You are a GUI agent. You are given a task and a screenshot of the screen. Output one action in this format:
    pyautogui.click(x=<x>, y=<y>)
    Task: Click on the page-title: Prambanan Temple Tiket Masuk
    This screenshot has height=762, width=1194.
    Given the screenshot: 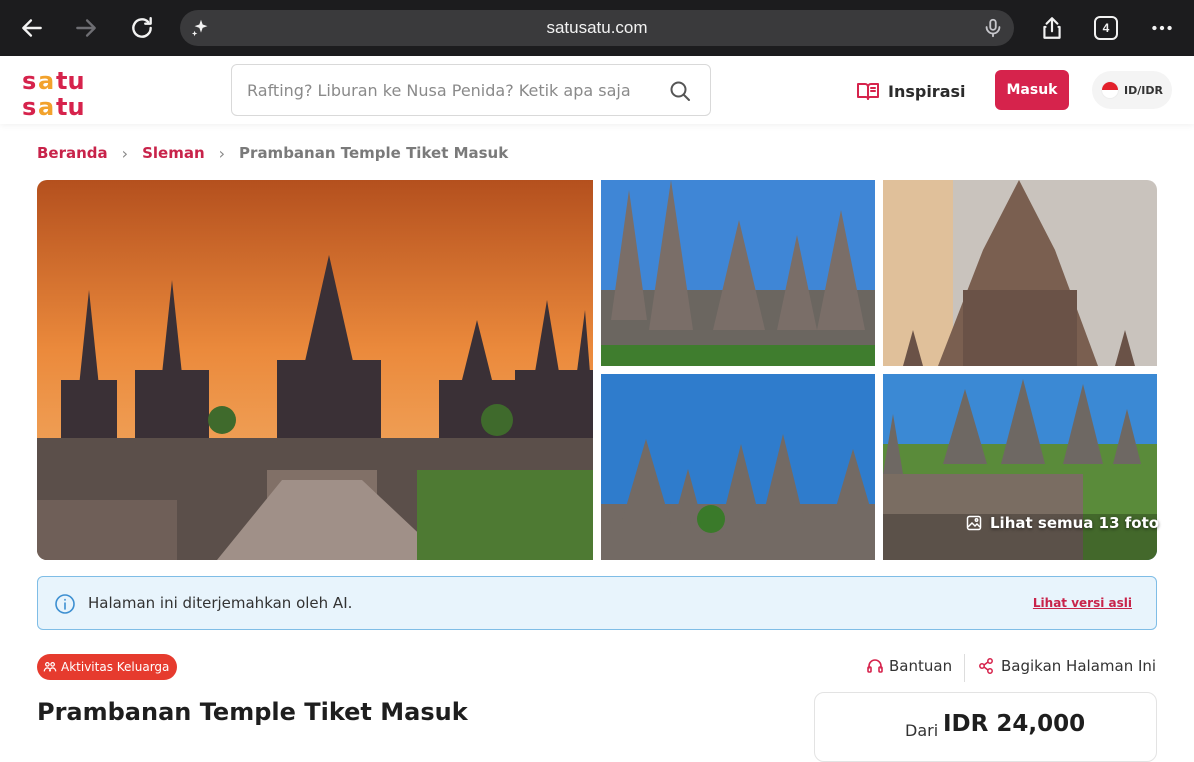 What is the action you would take?
    pyautogui.click(x=252, y=712)
    